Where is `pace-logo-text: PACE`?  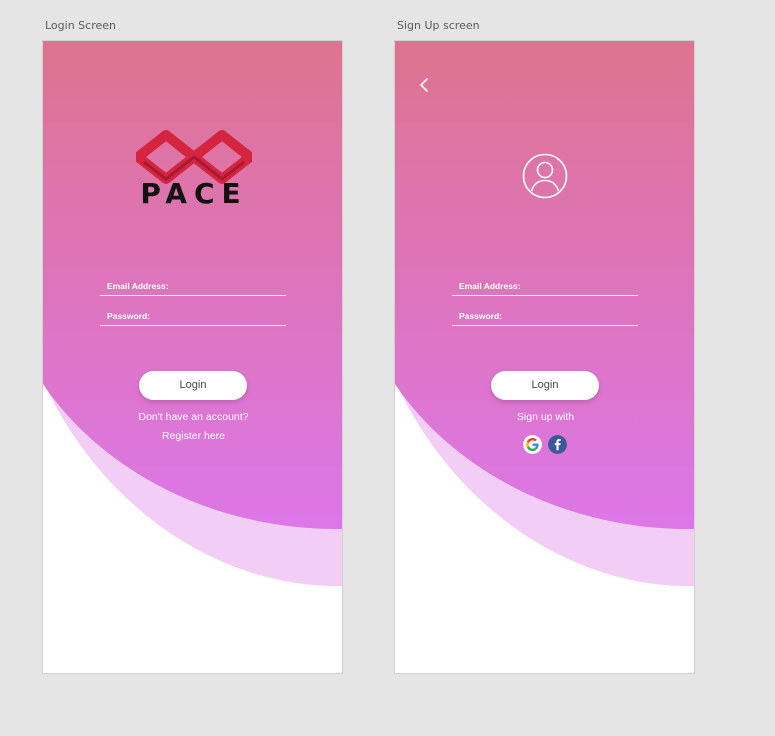 pace-logo-text: PACE is located at coordinates (194, 193).